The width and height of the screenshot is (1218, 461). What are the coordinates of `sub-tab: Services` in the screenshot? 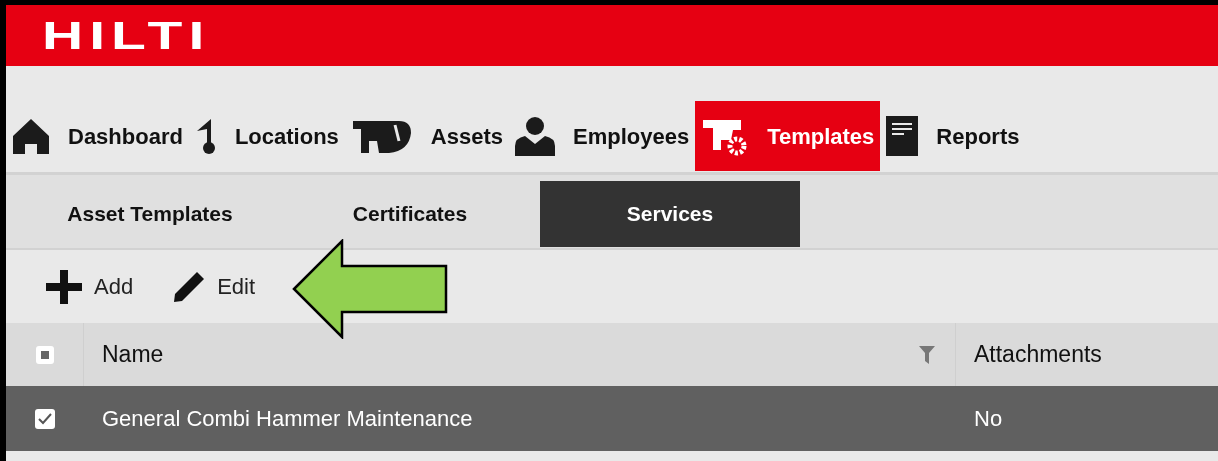 It's located at (670, 214).